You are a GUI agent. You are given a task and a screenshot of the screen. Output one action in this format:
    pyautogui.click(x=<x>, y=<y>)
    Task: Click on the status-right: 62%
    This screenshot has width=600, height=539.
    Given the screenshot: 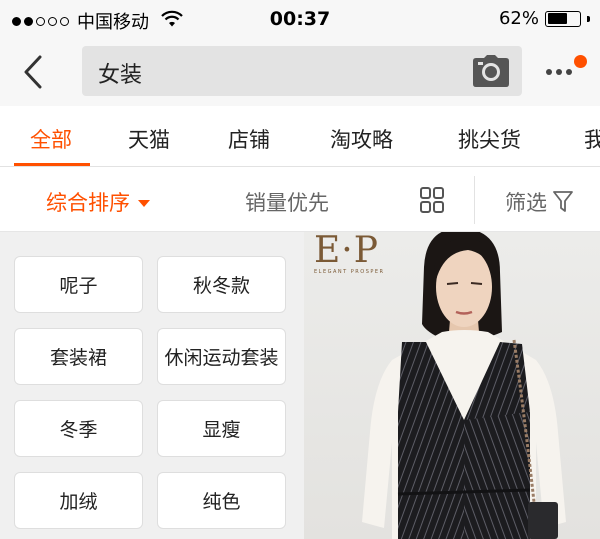 What is the action you would take?
    pyautogui.click(x=544, y=18)
    